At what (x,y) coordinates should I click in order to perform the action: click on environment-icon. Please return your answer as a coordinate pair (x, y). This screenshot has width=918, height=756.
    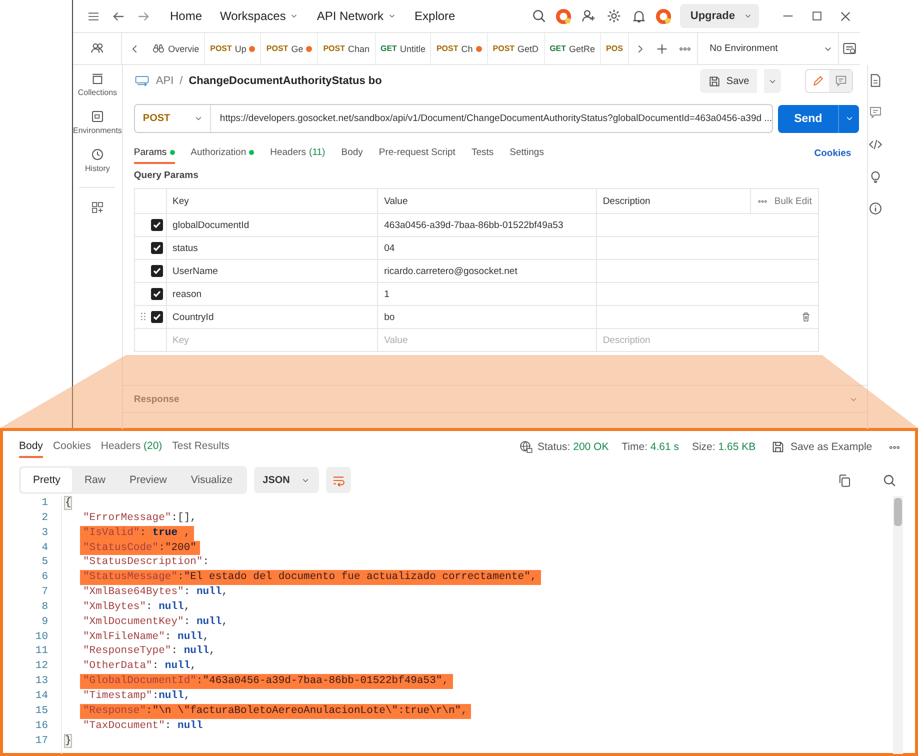
    Looking at the image, I should click on (849, 48).